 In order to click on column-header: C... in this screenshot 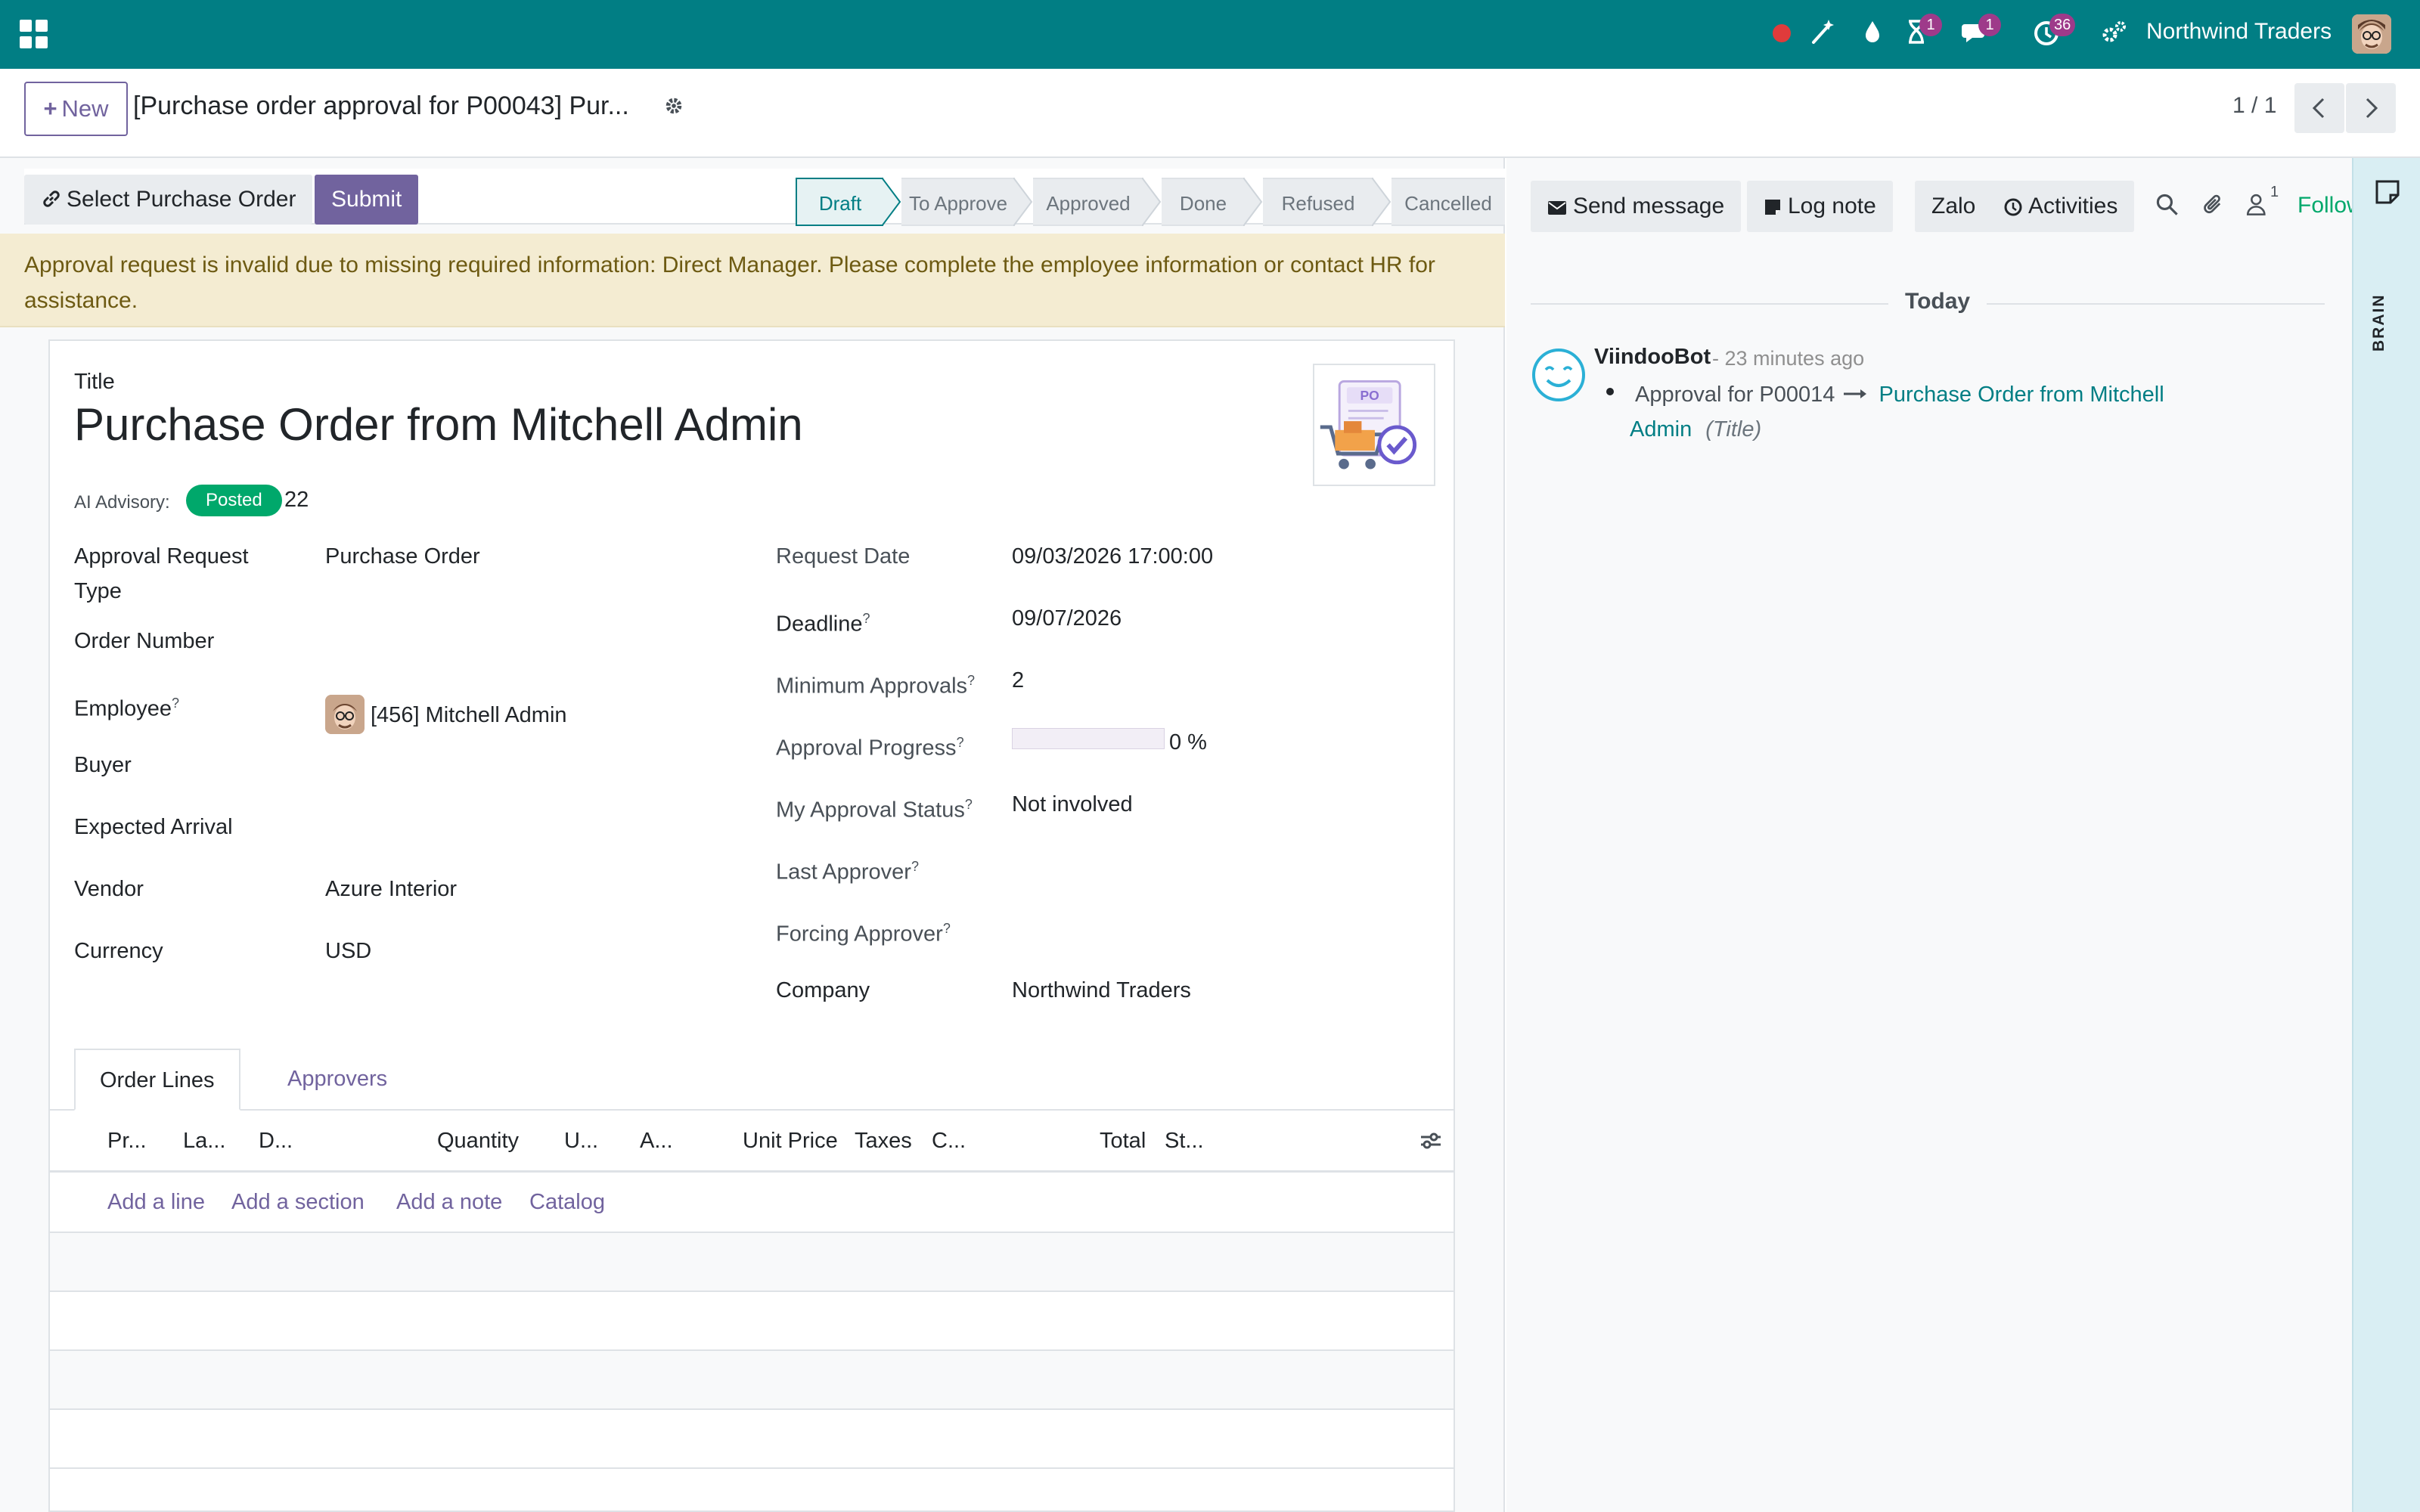, I will do `click(949, 1141)`.